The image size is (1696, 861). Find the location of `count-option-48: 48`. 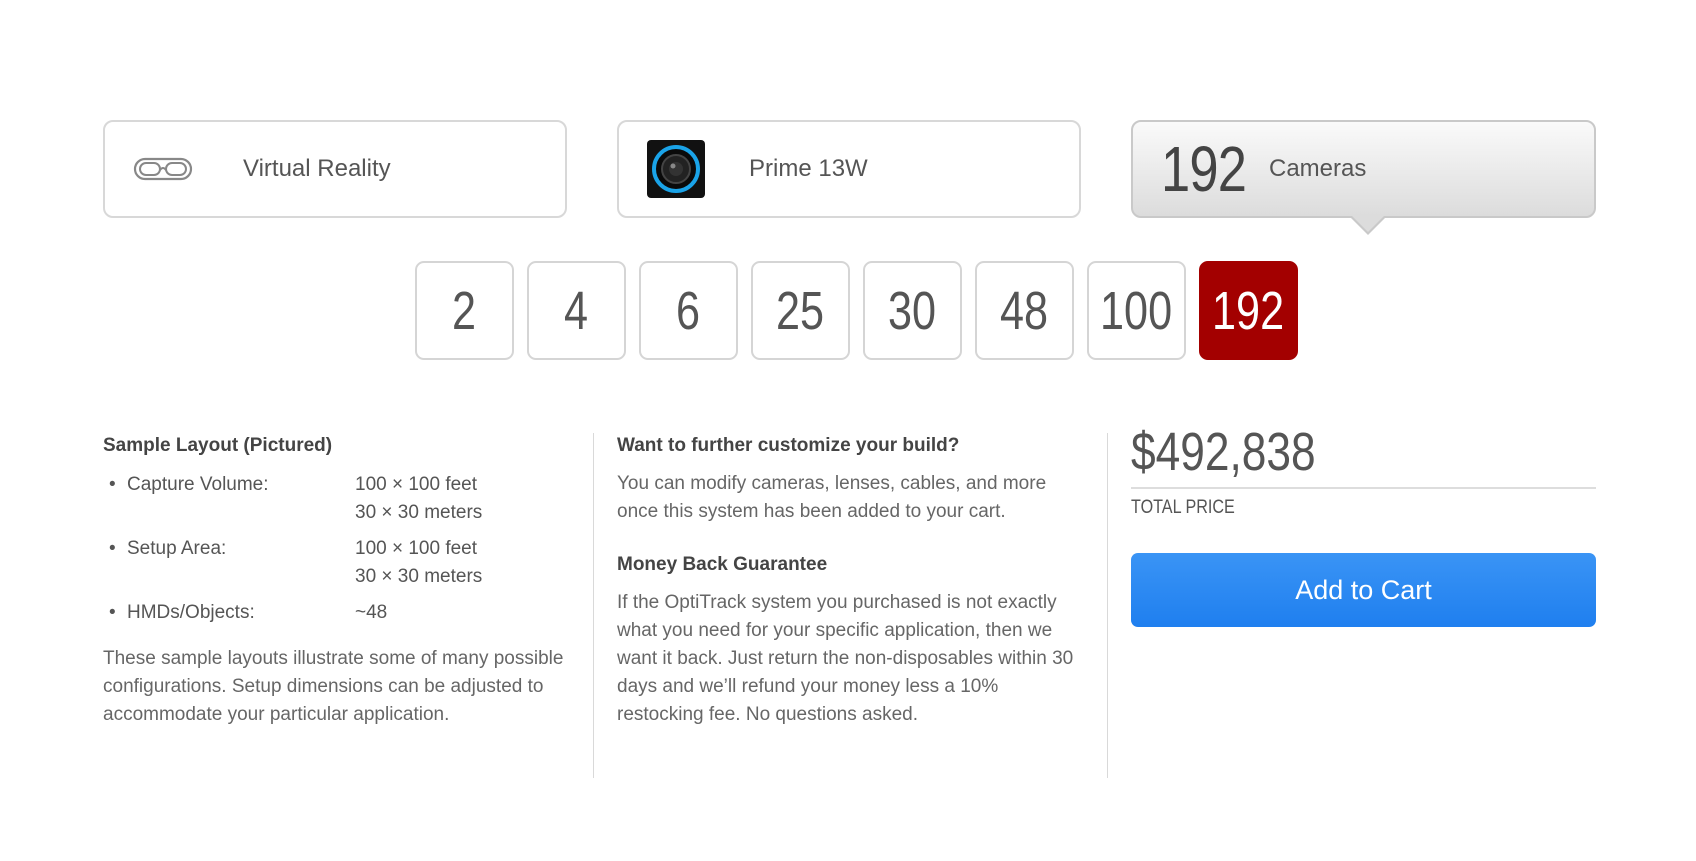

count-option-48: 48 is located at coordinates (1024, 310).